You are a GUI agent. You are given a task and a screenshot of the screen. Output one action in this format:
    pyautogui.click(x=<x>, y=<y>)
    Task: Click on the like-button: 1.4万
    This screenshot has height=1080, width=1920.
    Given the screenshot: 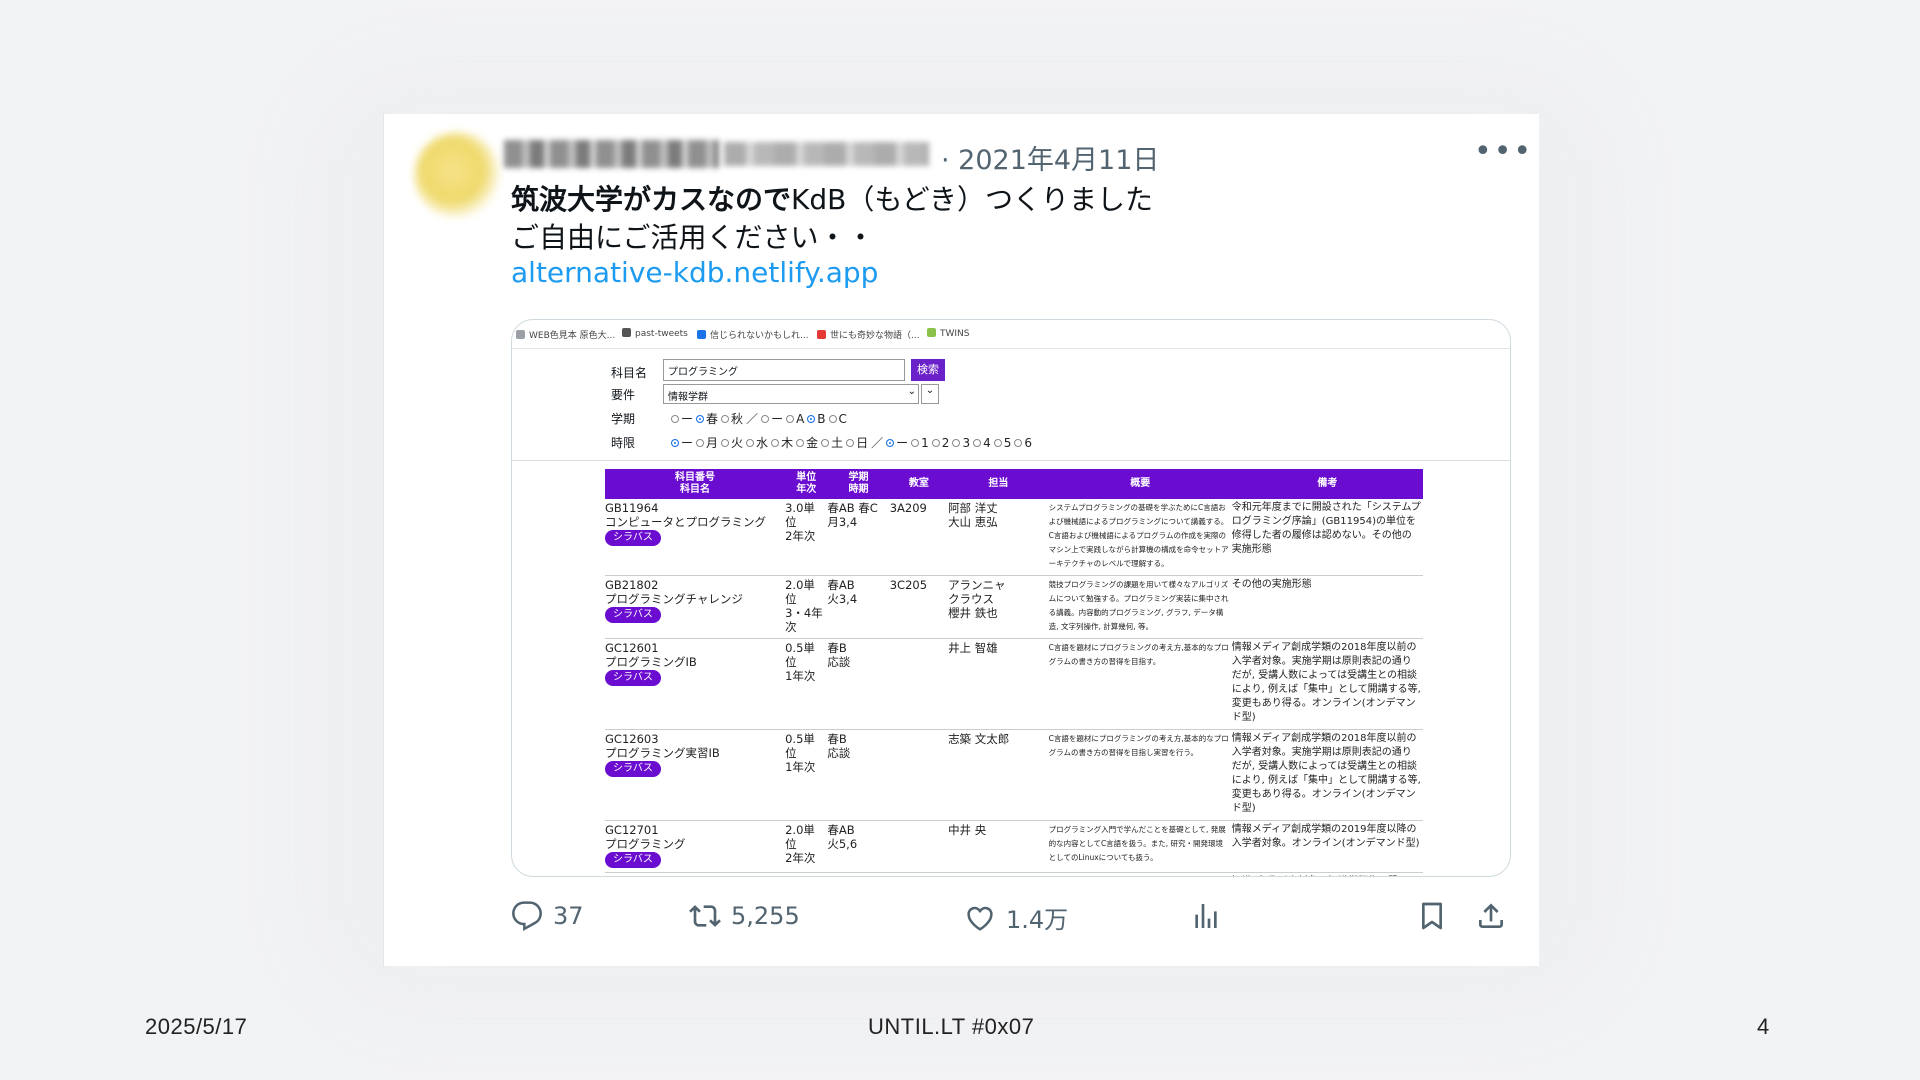 What is the action you would take?
    pyautogui.click(x=1016, y=917)
    